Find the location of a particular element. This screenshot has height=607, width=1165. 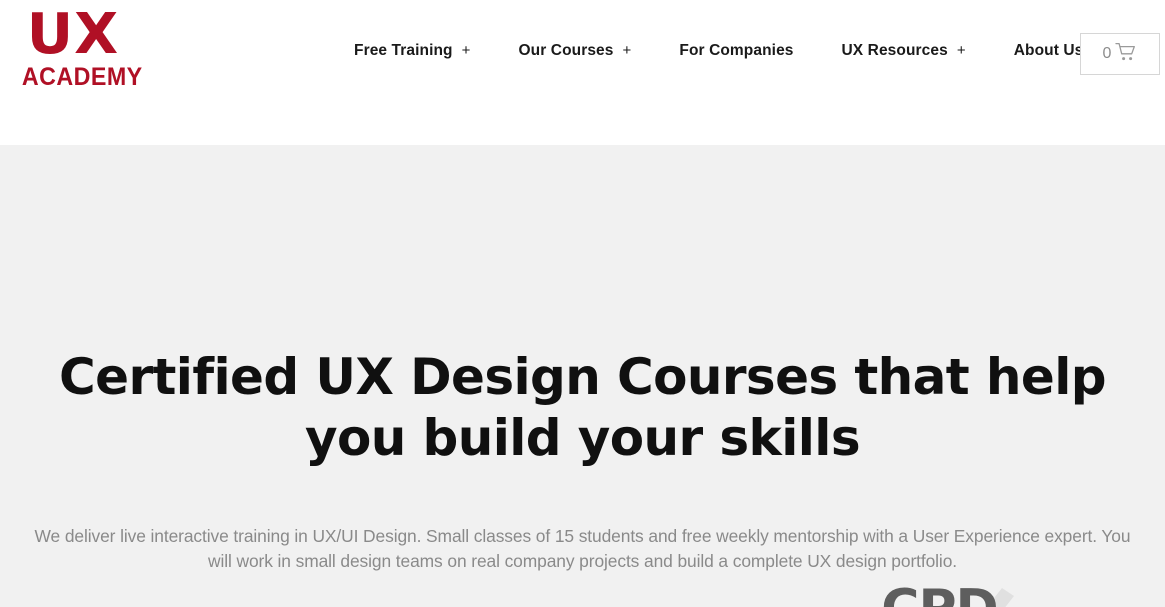

nav-label: UX Resources is located at coordinates (894, 50).